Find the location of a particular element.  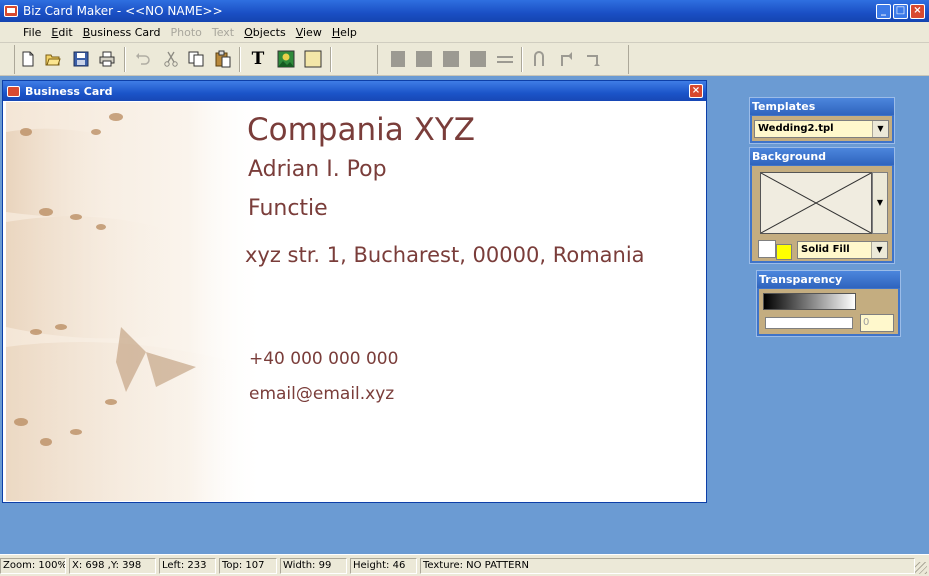

menu-view: View is located at coordinates (309, 32).